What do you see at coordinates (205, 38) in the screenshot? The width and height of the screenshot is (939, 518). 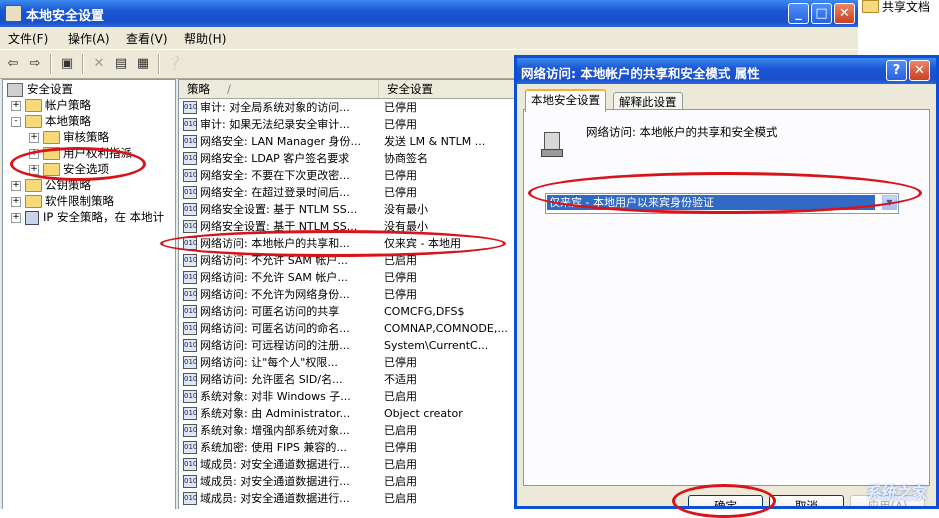 I see `menu-help: 帮助(H)` at bounding box center [205, 38].